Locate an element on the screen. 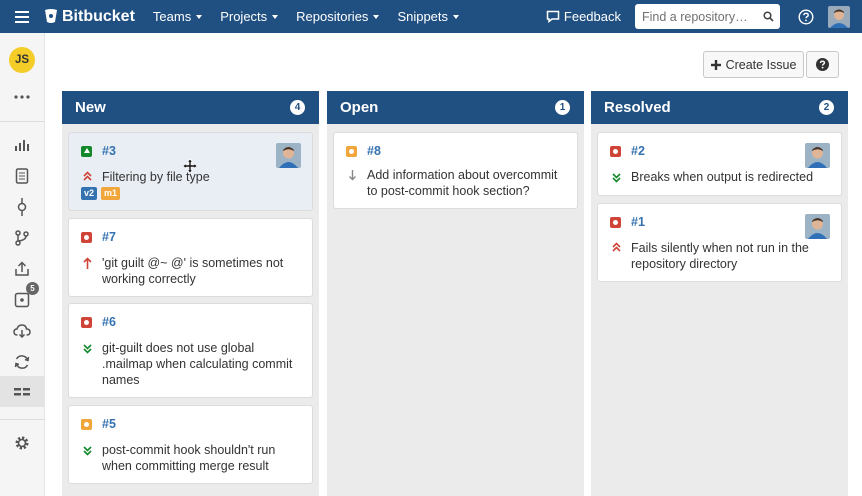 This screenshot has height=496, width=862. issue-id: #3 is located at coordinates (109, 151).